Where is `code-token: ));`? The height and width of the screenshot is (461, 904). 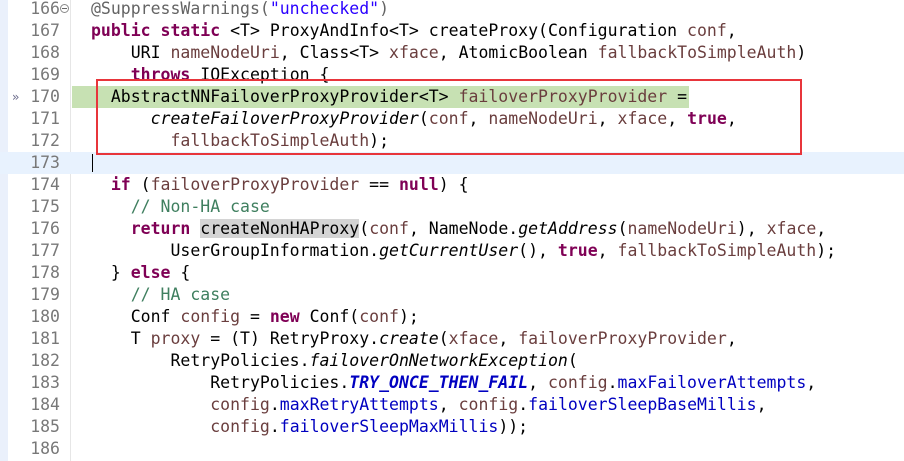
code-token: )); is located at coordinates (513, 426).